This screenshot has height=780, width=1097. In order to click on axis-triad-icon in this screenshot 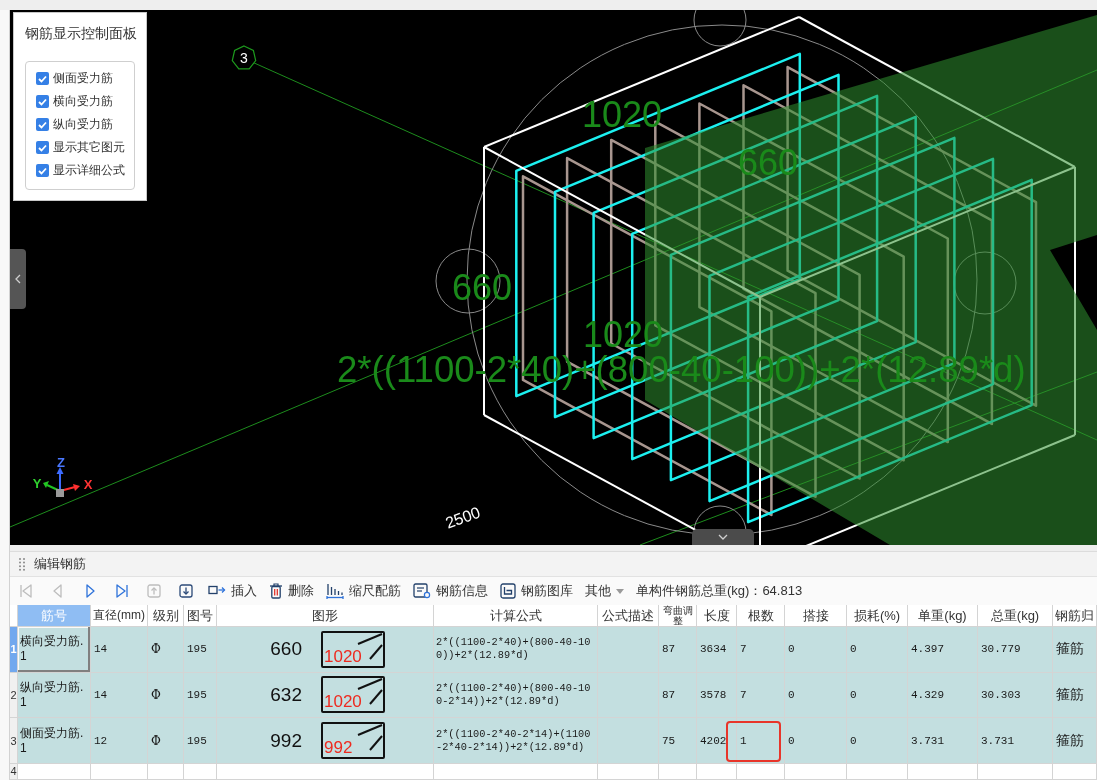, I will do `click(61, 482)`.